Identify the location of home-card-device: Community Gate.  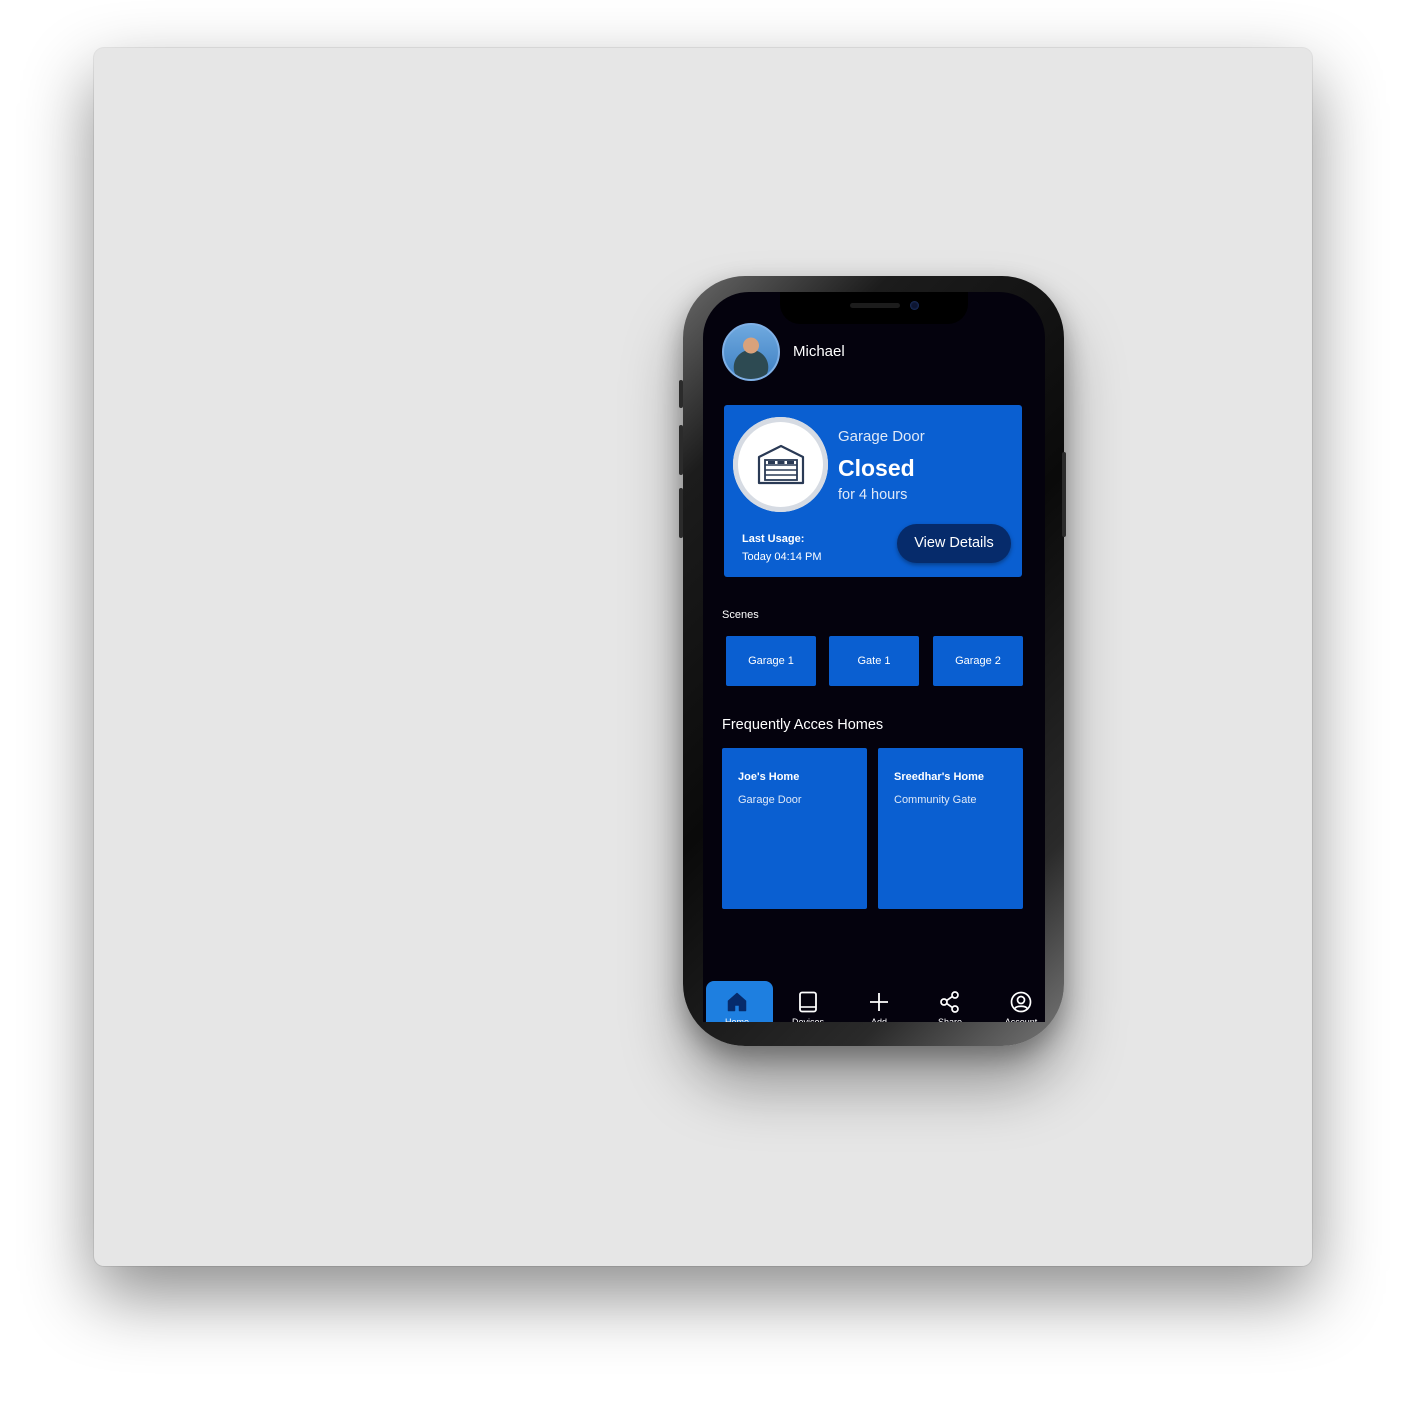
(935, 800).